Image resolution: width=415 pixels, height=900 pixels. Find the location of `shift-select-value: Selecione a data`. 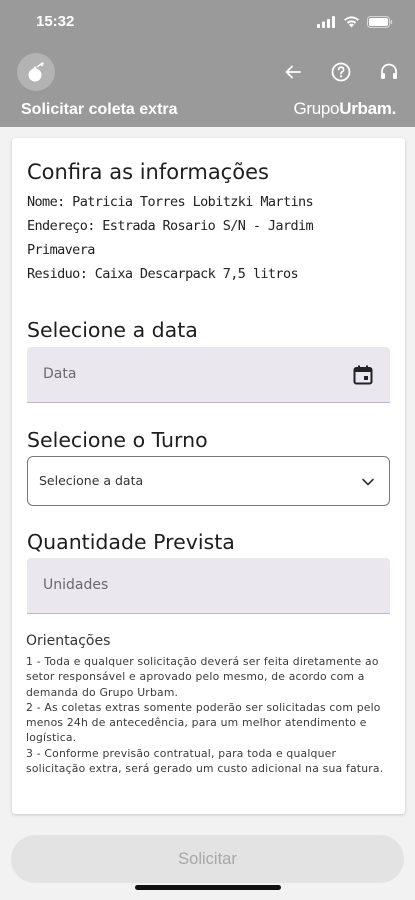

shift-select-value: Selecione a data is located at coordinates (91, 480).